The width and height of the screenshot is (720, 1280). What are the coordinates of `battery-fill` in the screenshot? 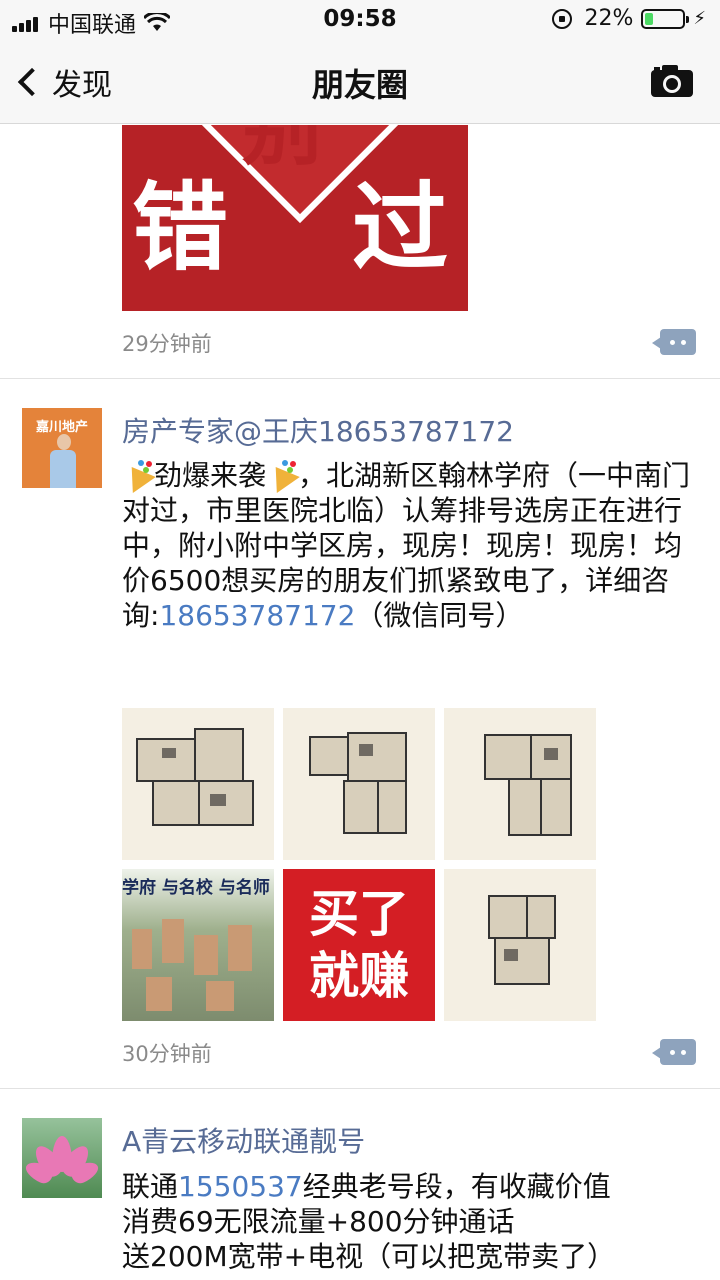 It's located at (649, 18).